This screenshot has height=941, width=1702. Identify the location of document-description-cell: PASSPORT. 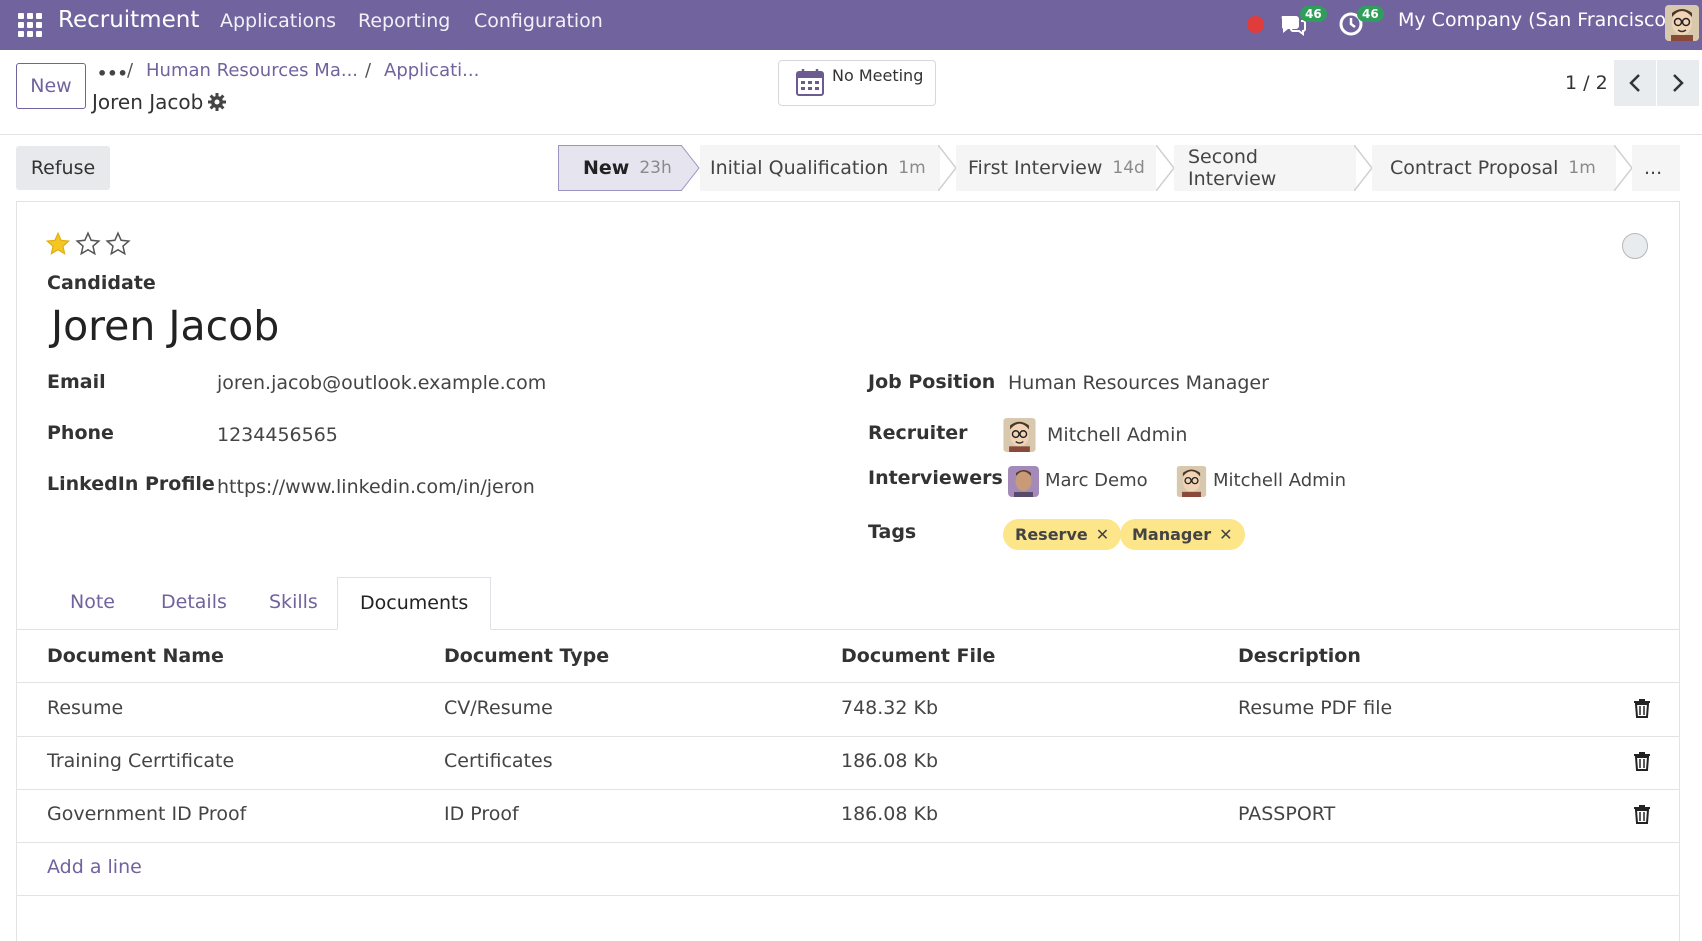
(1286, 814).